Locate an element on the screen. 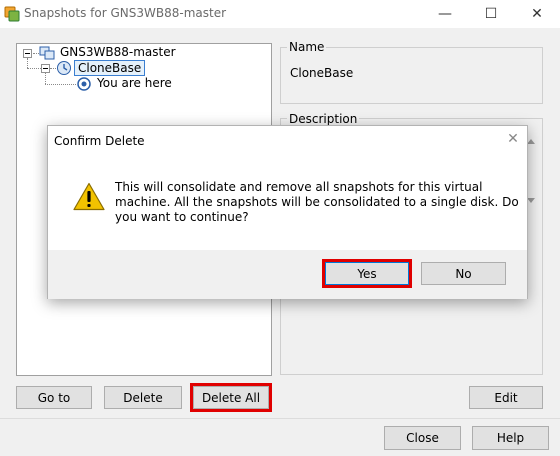 Image resolution: width=560 pixels, height=456 pixels. root-collapse-toggle is located at coordinates (27, 53).